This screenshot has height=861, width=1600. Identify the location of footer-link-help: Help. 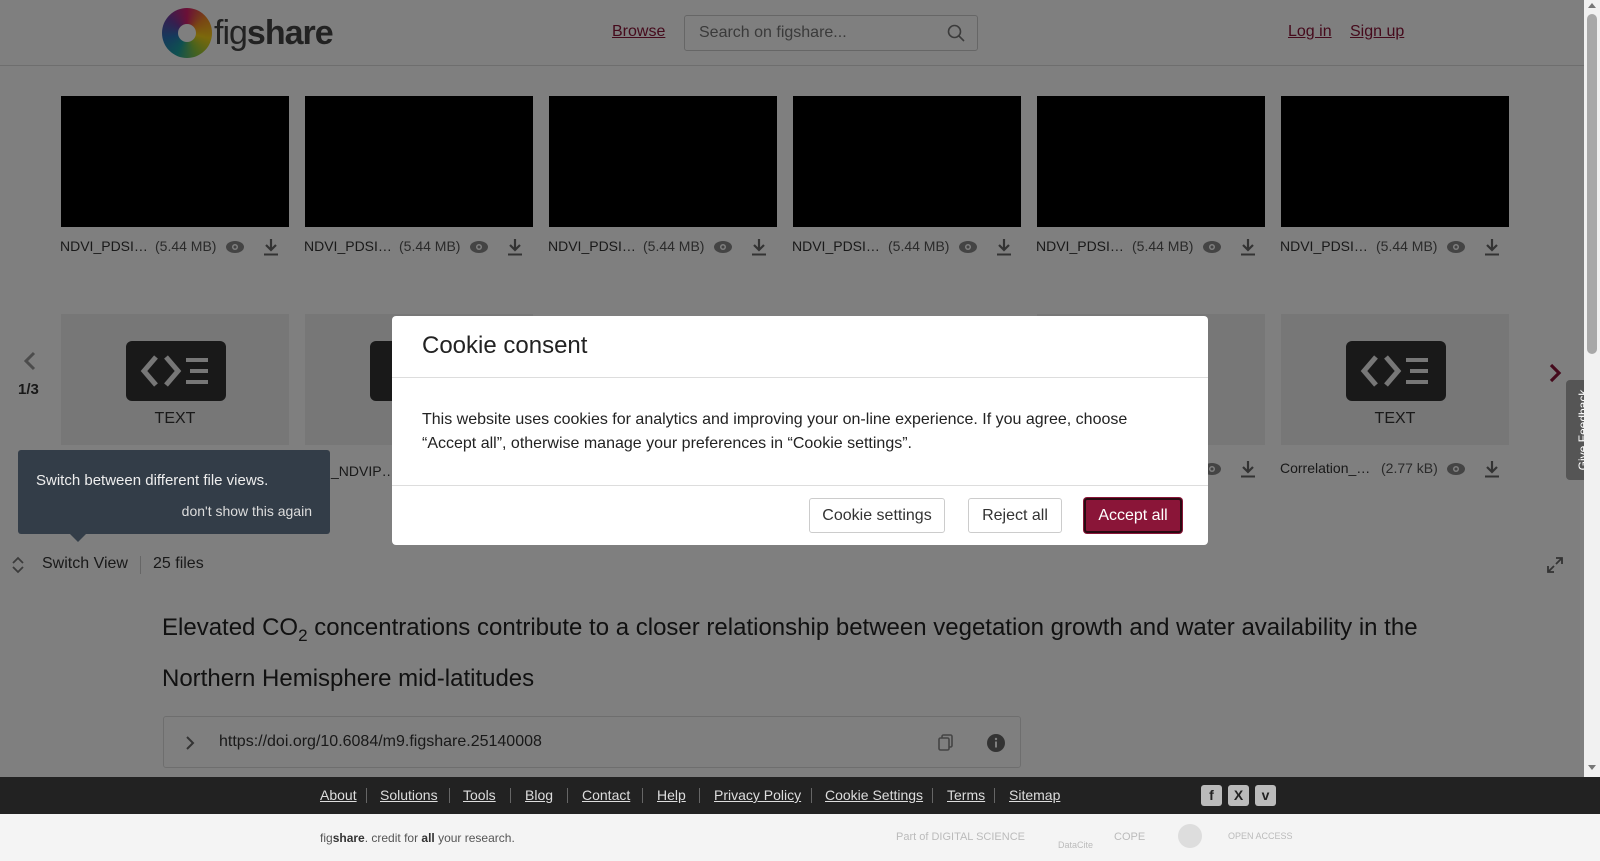
(671, 795).